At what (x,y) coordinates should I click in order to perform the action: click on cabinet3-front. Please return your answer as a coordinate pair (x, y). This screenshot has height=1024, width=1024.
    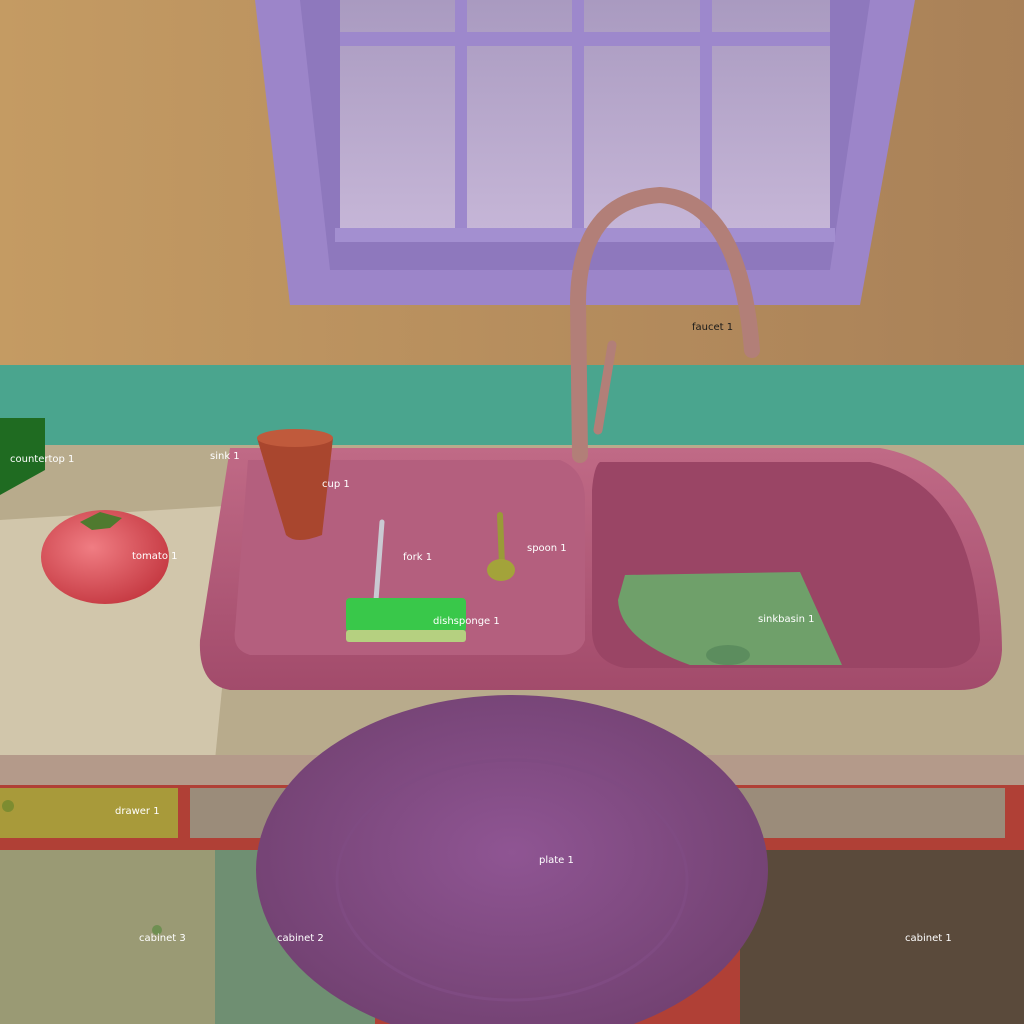
    Looking at the image, I should click on (109, 937).